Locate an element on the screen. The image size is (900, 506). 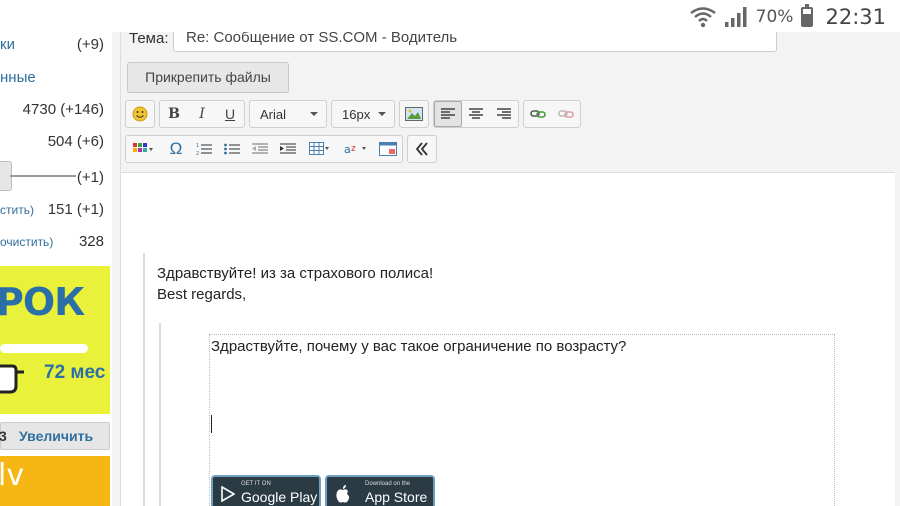
message-line-1: Здравствуйте! из за страхового полиса! is located at coordinates (295, 273).